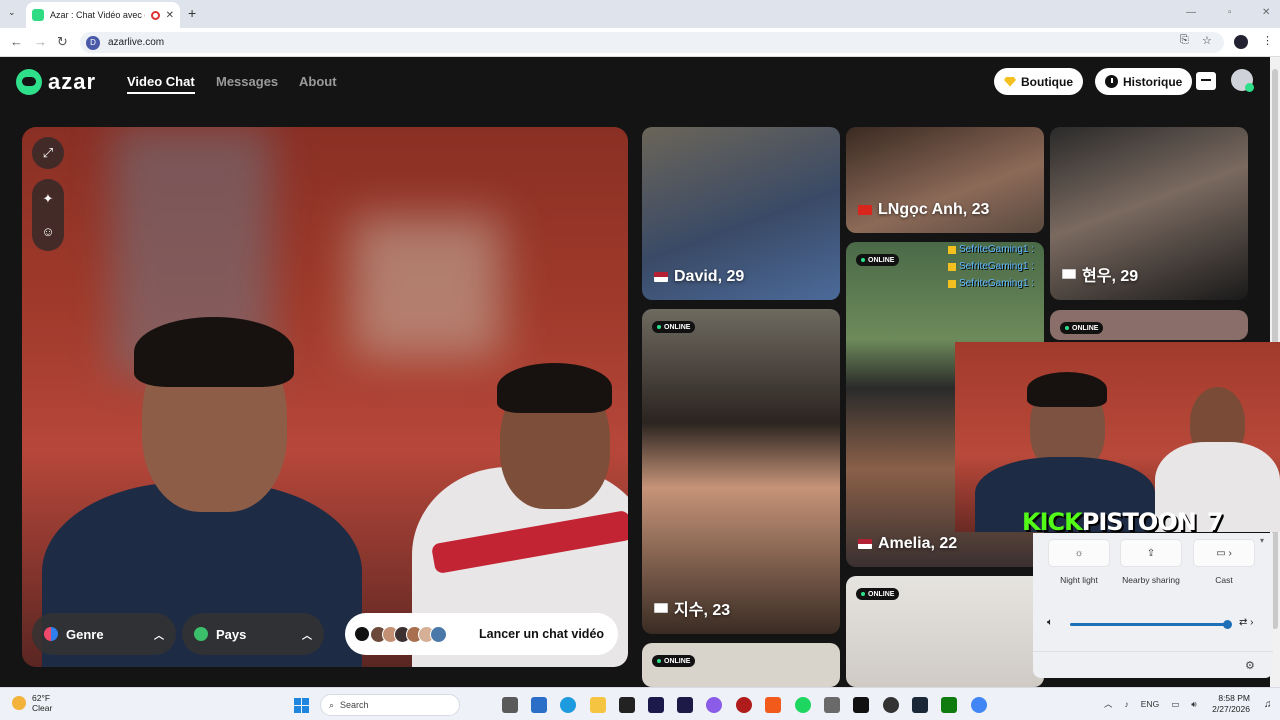 This screenshot has width=1280, height=720. I want to click on profile-name-text: 지수, 23, so click(702, 610).